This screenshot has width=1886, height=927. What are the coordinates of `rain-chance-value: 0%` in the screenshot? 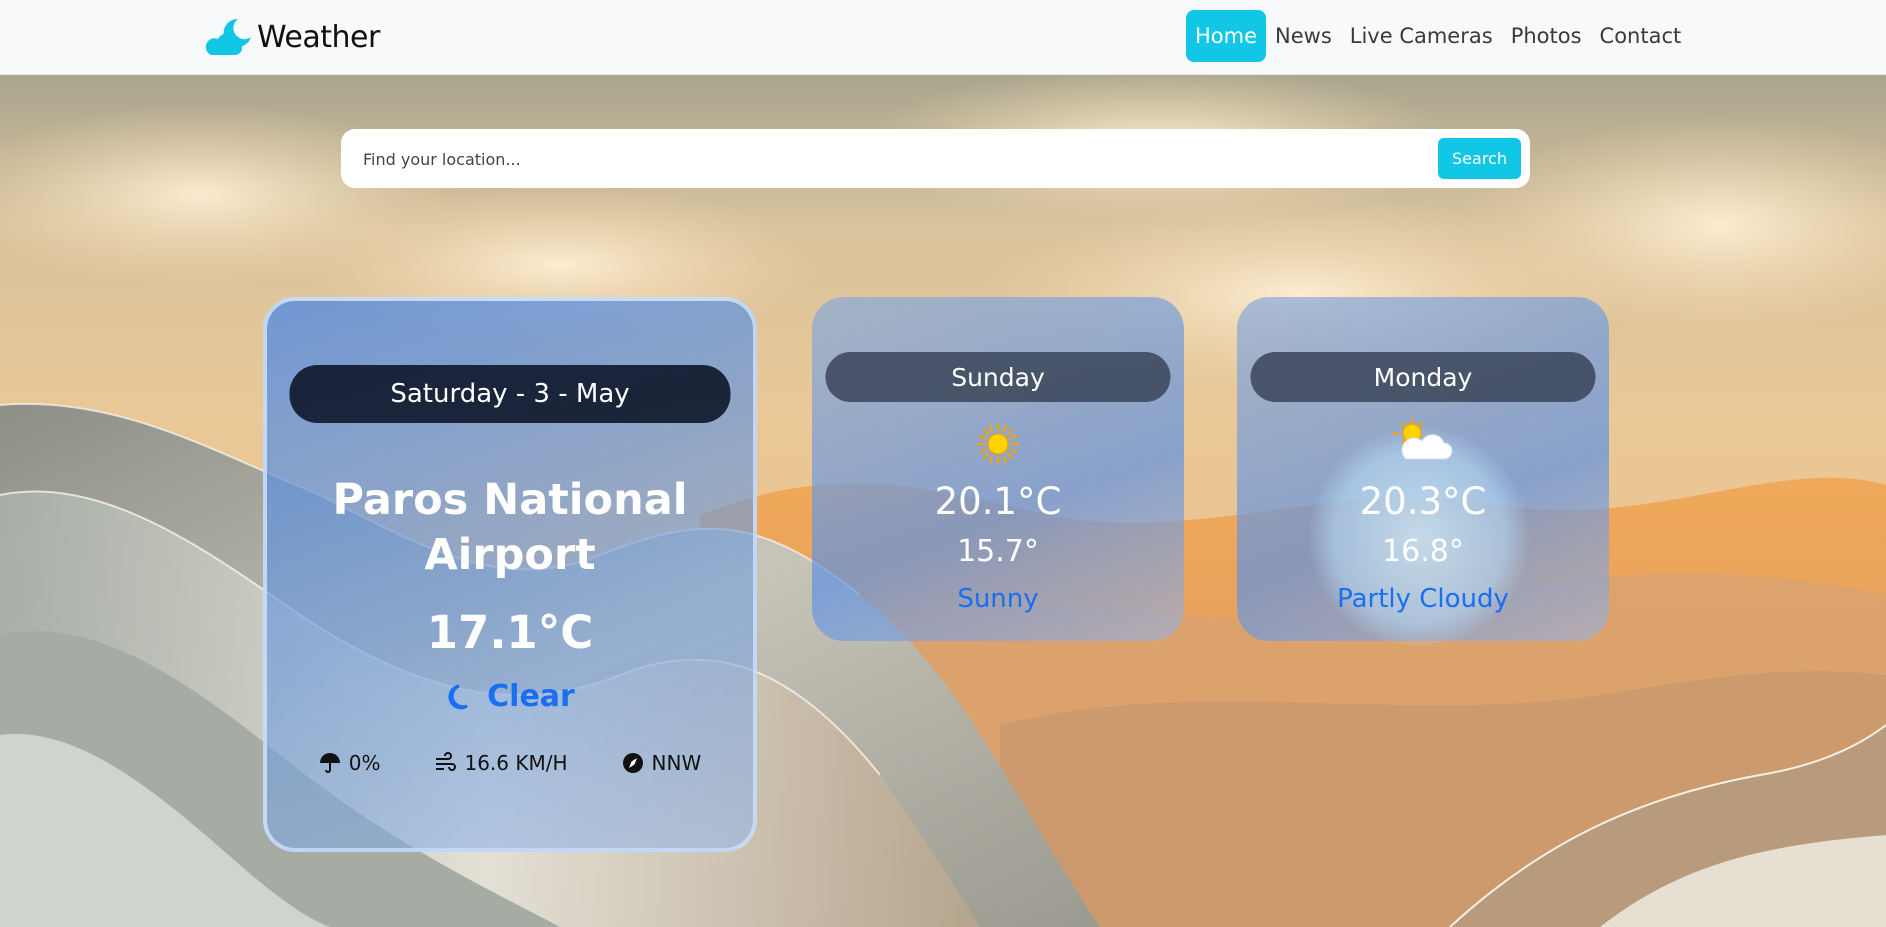 It's located at (364, 763).